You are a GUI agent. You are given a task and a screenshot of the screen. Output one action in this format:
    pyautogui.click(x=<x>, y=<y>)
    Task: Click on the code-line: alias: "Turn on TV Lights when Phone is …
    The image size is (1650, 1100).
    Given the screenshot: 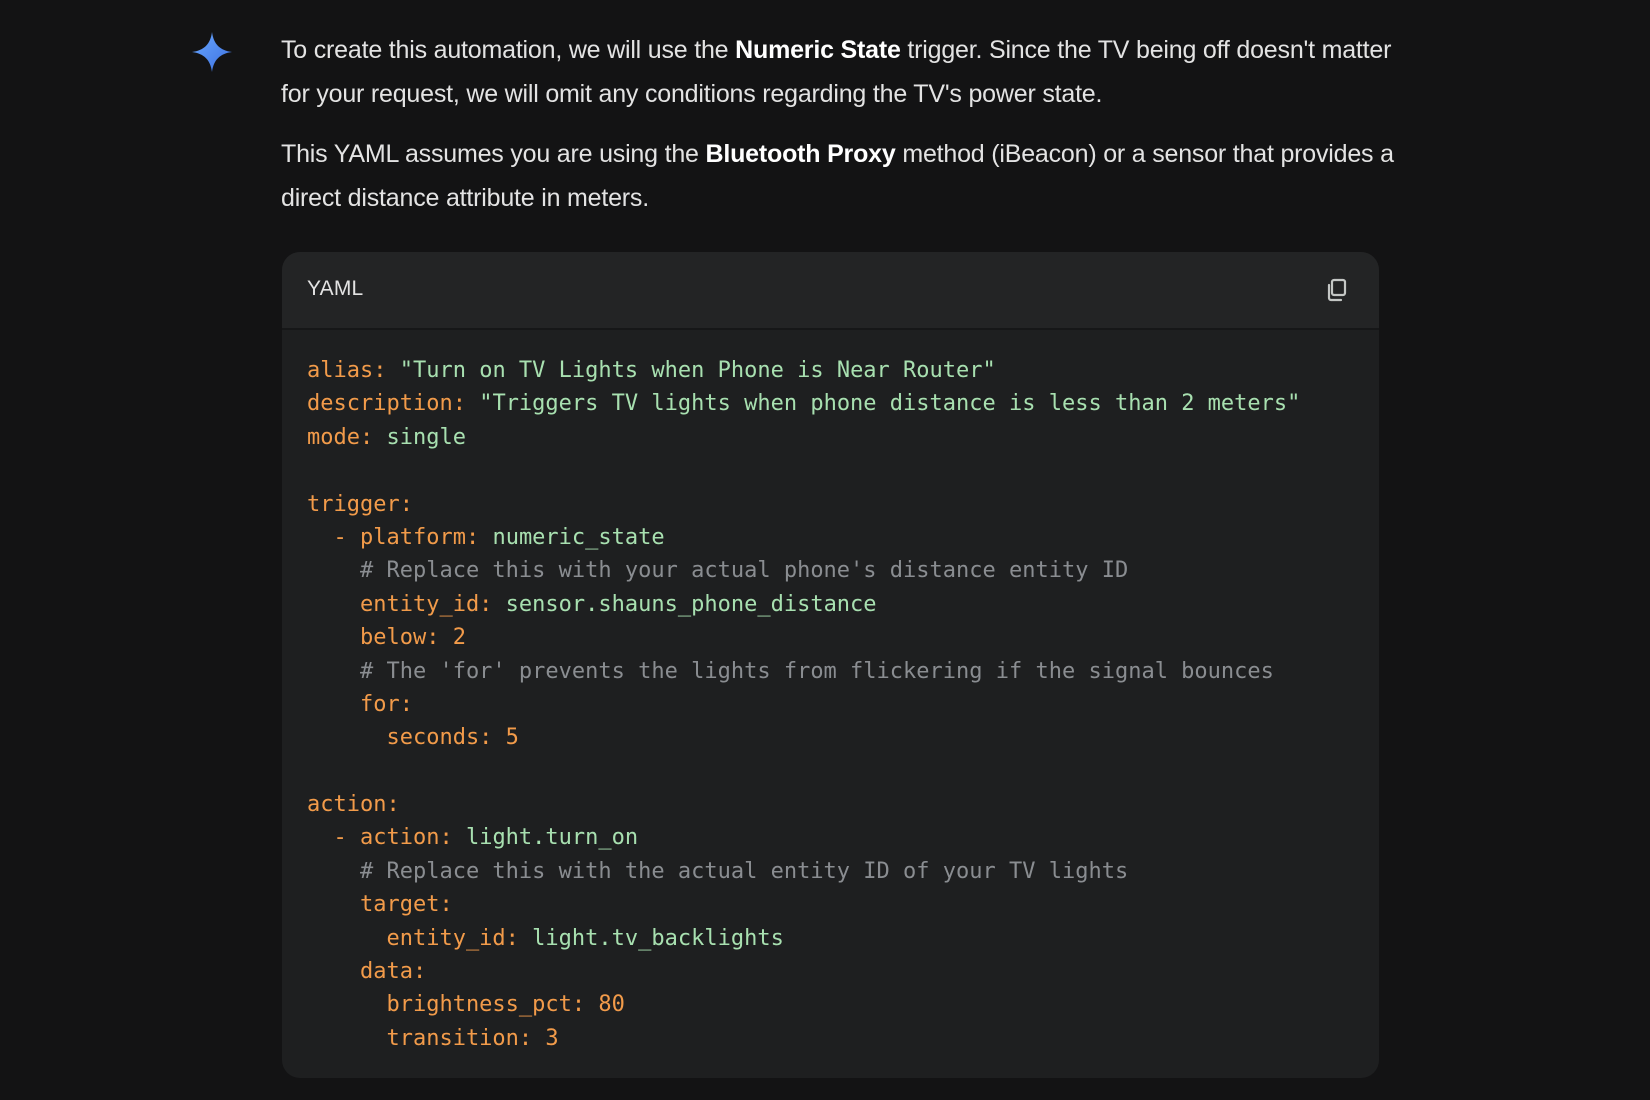 What is the action you would take?
    pyautogui.click(x=833, y=370)
    